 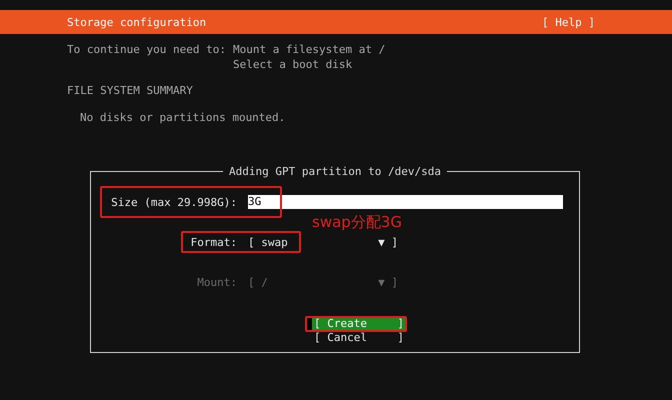 I want to click on field-label: Mount:, so click(x=217, y=282).